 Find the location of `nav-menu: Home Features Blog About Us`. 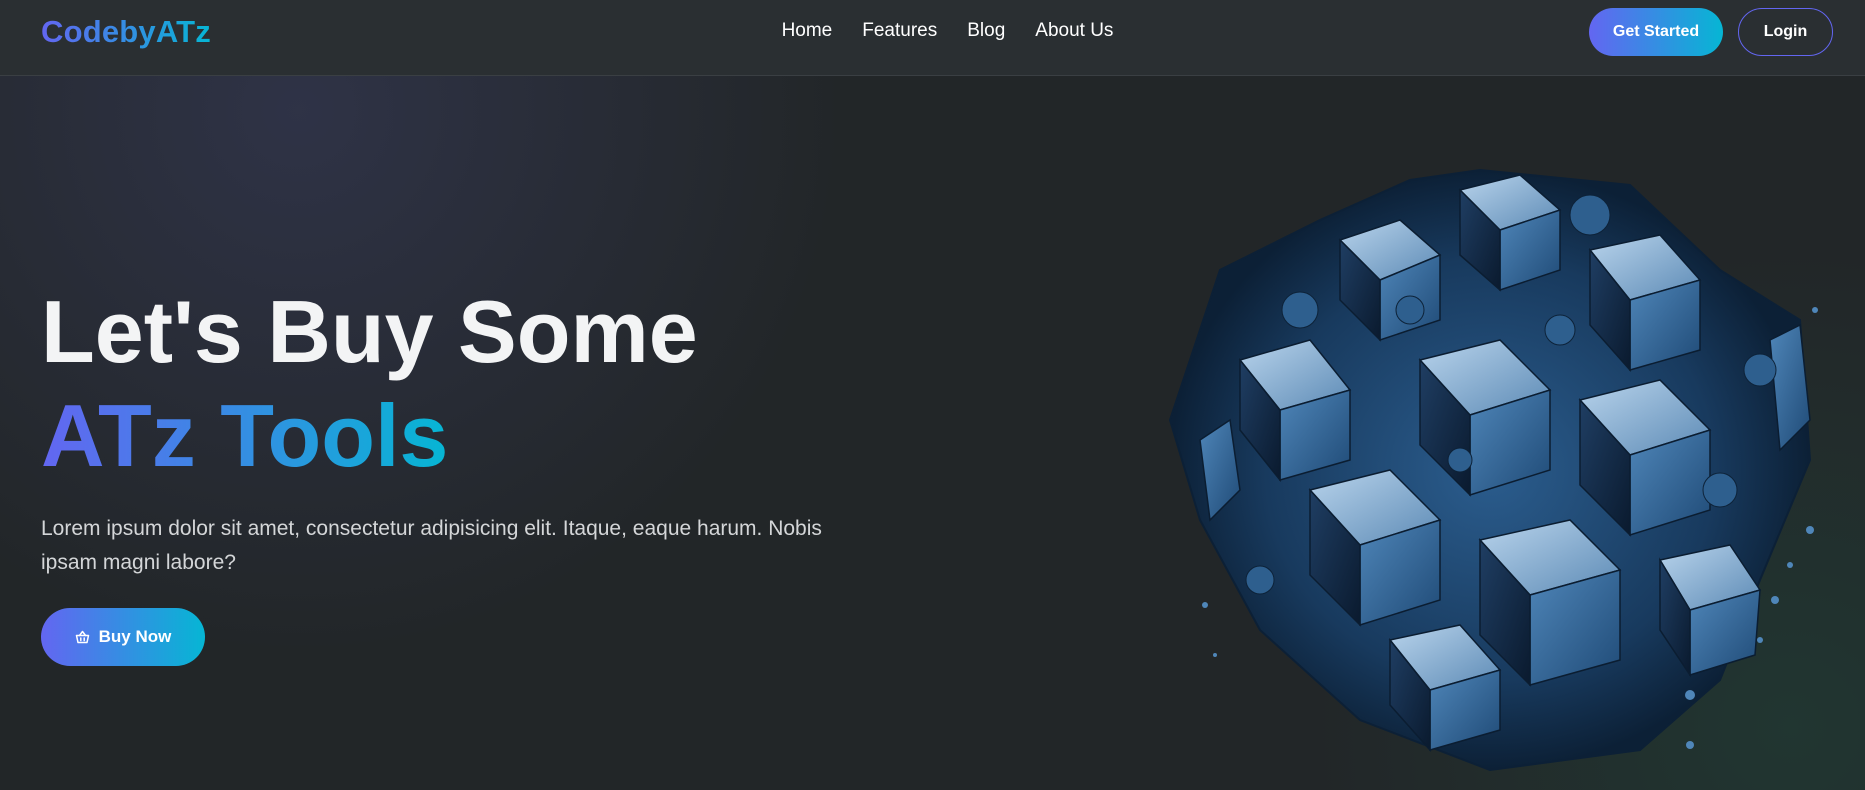

nav-menu: Home Features Blog About Us is located at coordinates (932, 31).